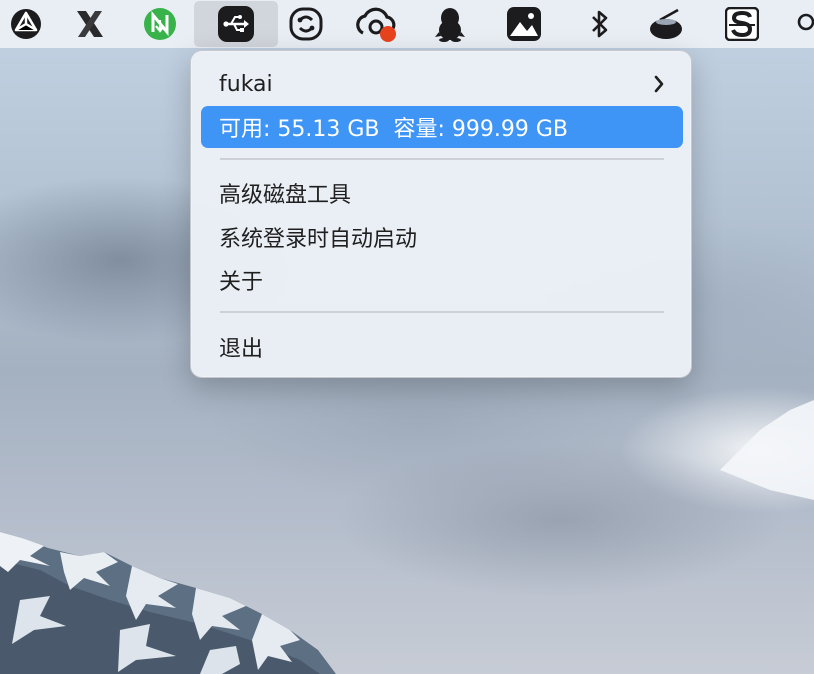 The height and width of the screenshot is (674, 814). I want to click on menu-item-about: 关于, so click(442, 280).